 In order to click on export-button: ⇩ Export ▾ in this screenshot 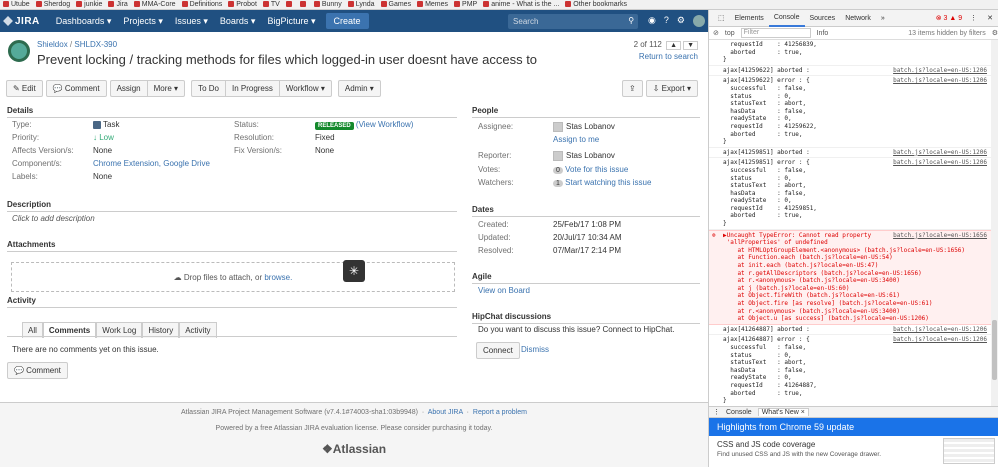, I will do `click(671, 88)`.